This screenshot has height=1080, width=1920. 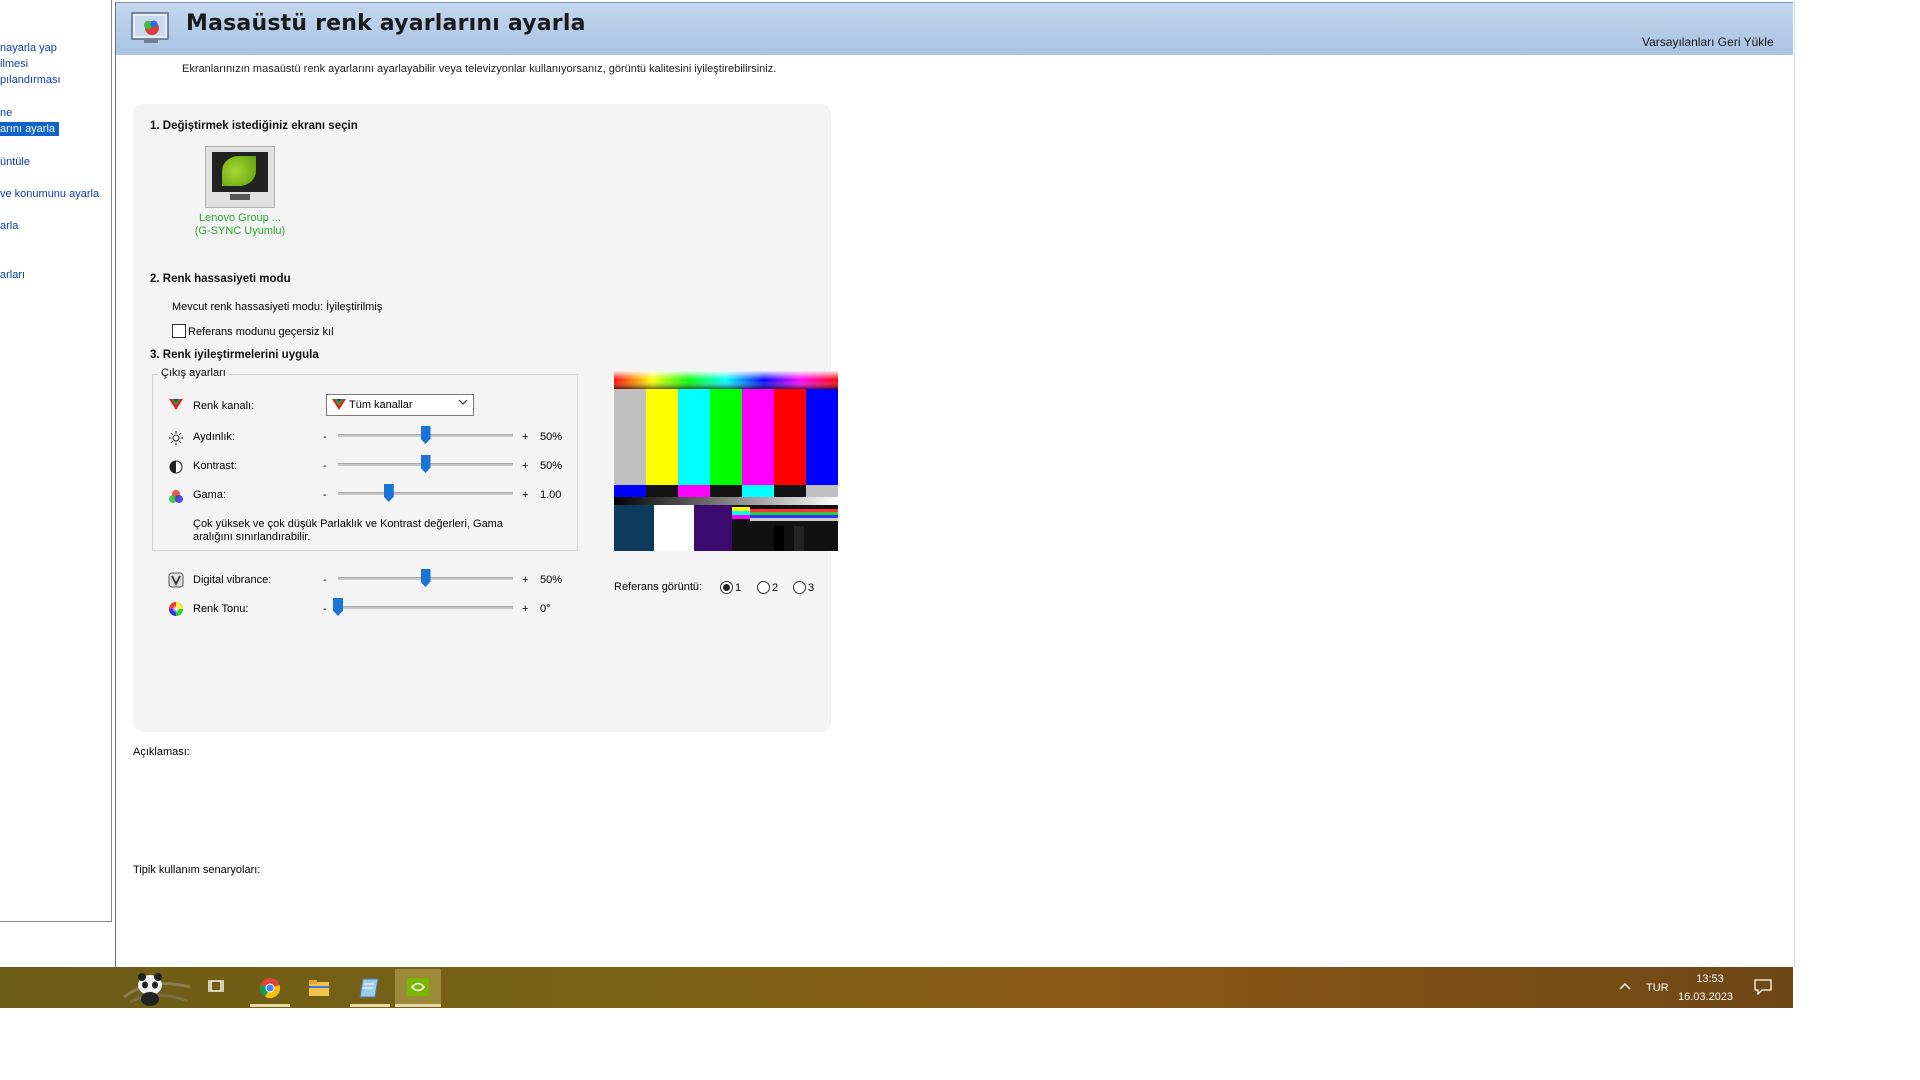 I want to click on display-color-icon, so click(x=151, y=28).